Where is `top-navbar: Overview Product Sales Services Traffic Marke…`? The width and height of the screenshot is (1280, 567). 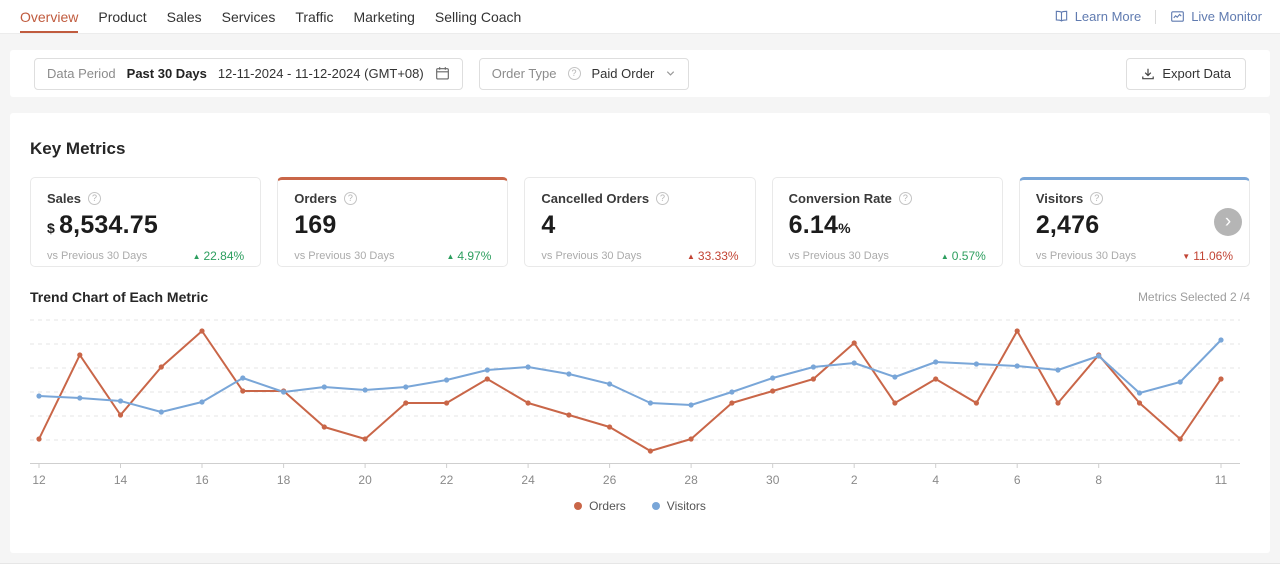
top-navbar: Overview Product Sales Services Traffic Marke… is located at coordinates (640, 17).